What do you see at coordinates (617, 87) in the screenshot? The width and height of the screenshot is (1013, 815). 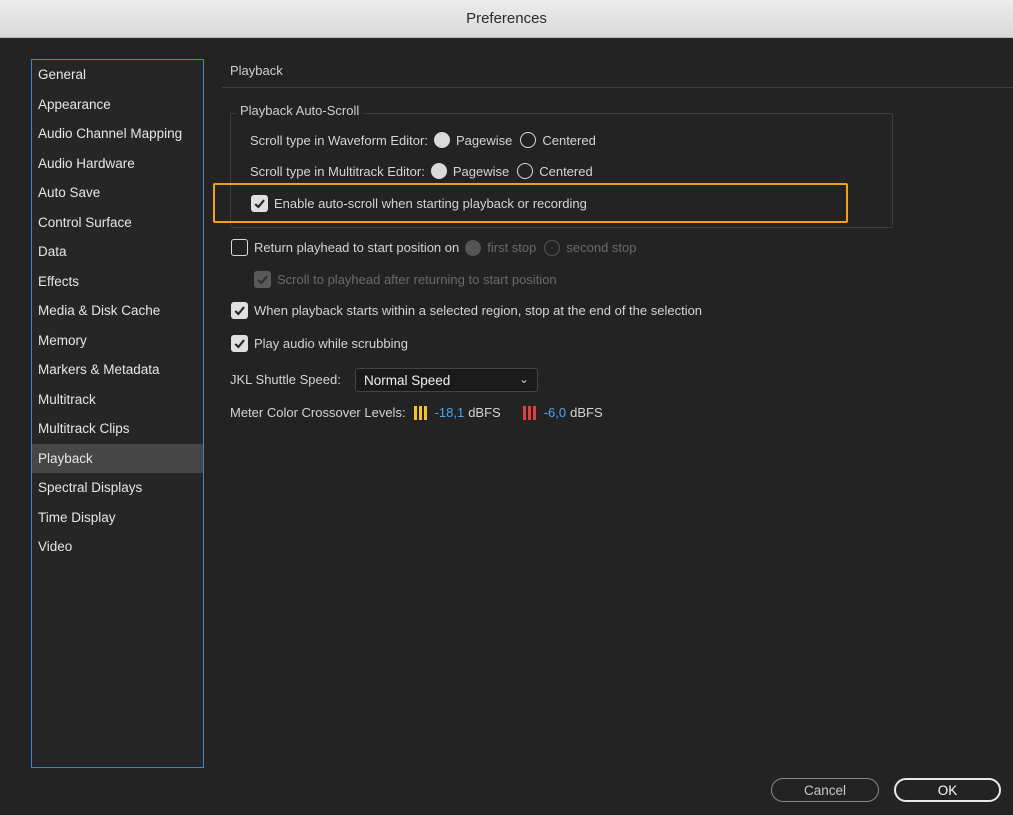 I see `section-divider` at bounding box center [617, 87].